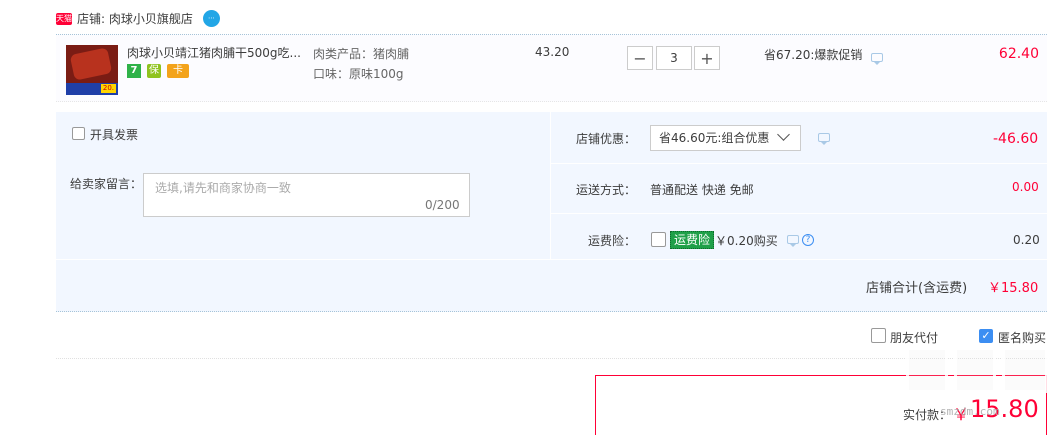 The image size is (1059, 435). What do you see at coordinates (108, 88) in the screenshot?
I see `product-image-tag: 20.` at bounding box center [108, 88].